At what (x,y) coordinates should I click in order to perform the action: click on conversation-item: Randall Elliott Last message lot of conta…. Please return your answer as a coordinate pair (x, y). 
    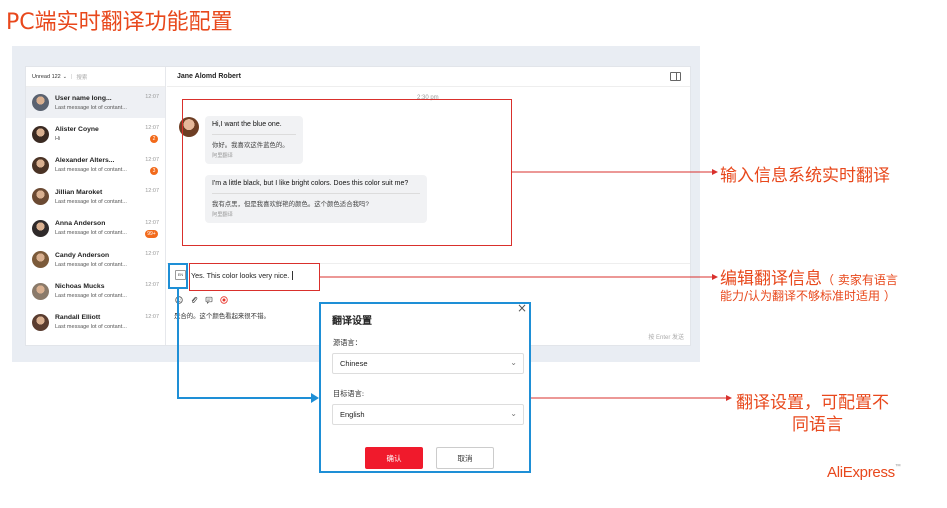
    Looking at the image, I should click on (95, 322).